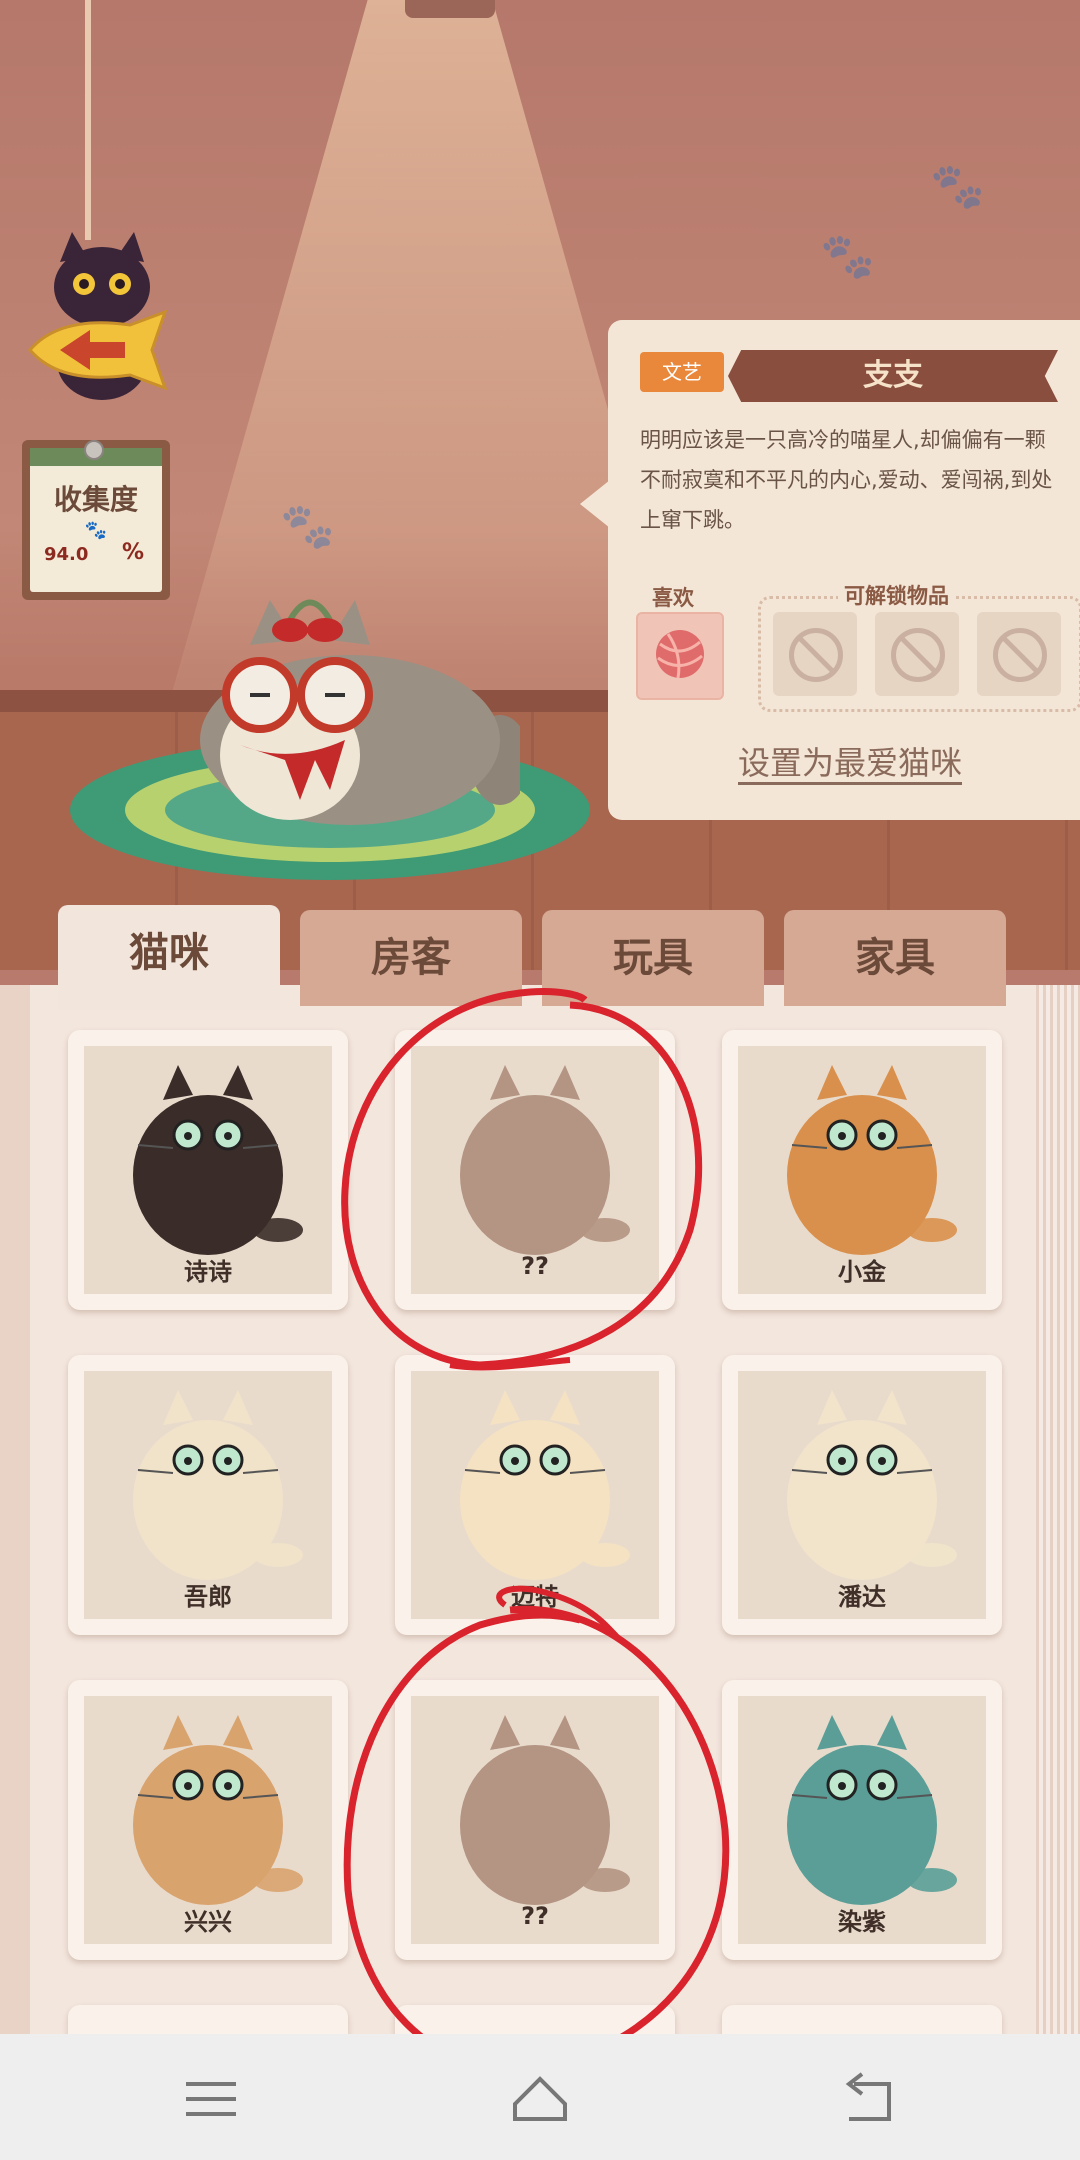 This screenshot has height=2160, width=1080. What do you see at coordinates (211, 2099) in the screenshot?
I see `menu-icon` at bounding box center [211, 2099].